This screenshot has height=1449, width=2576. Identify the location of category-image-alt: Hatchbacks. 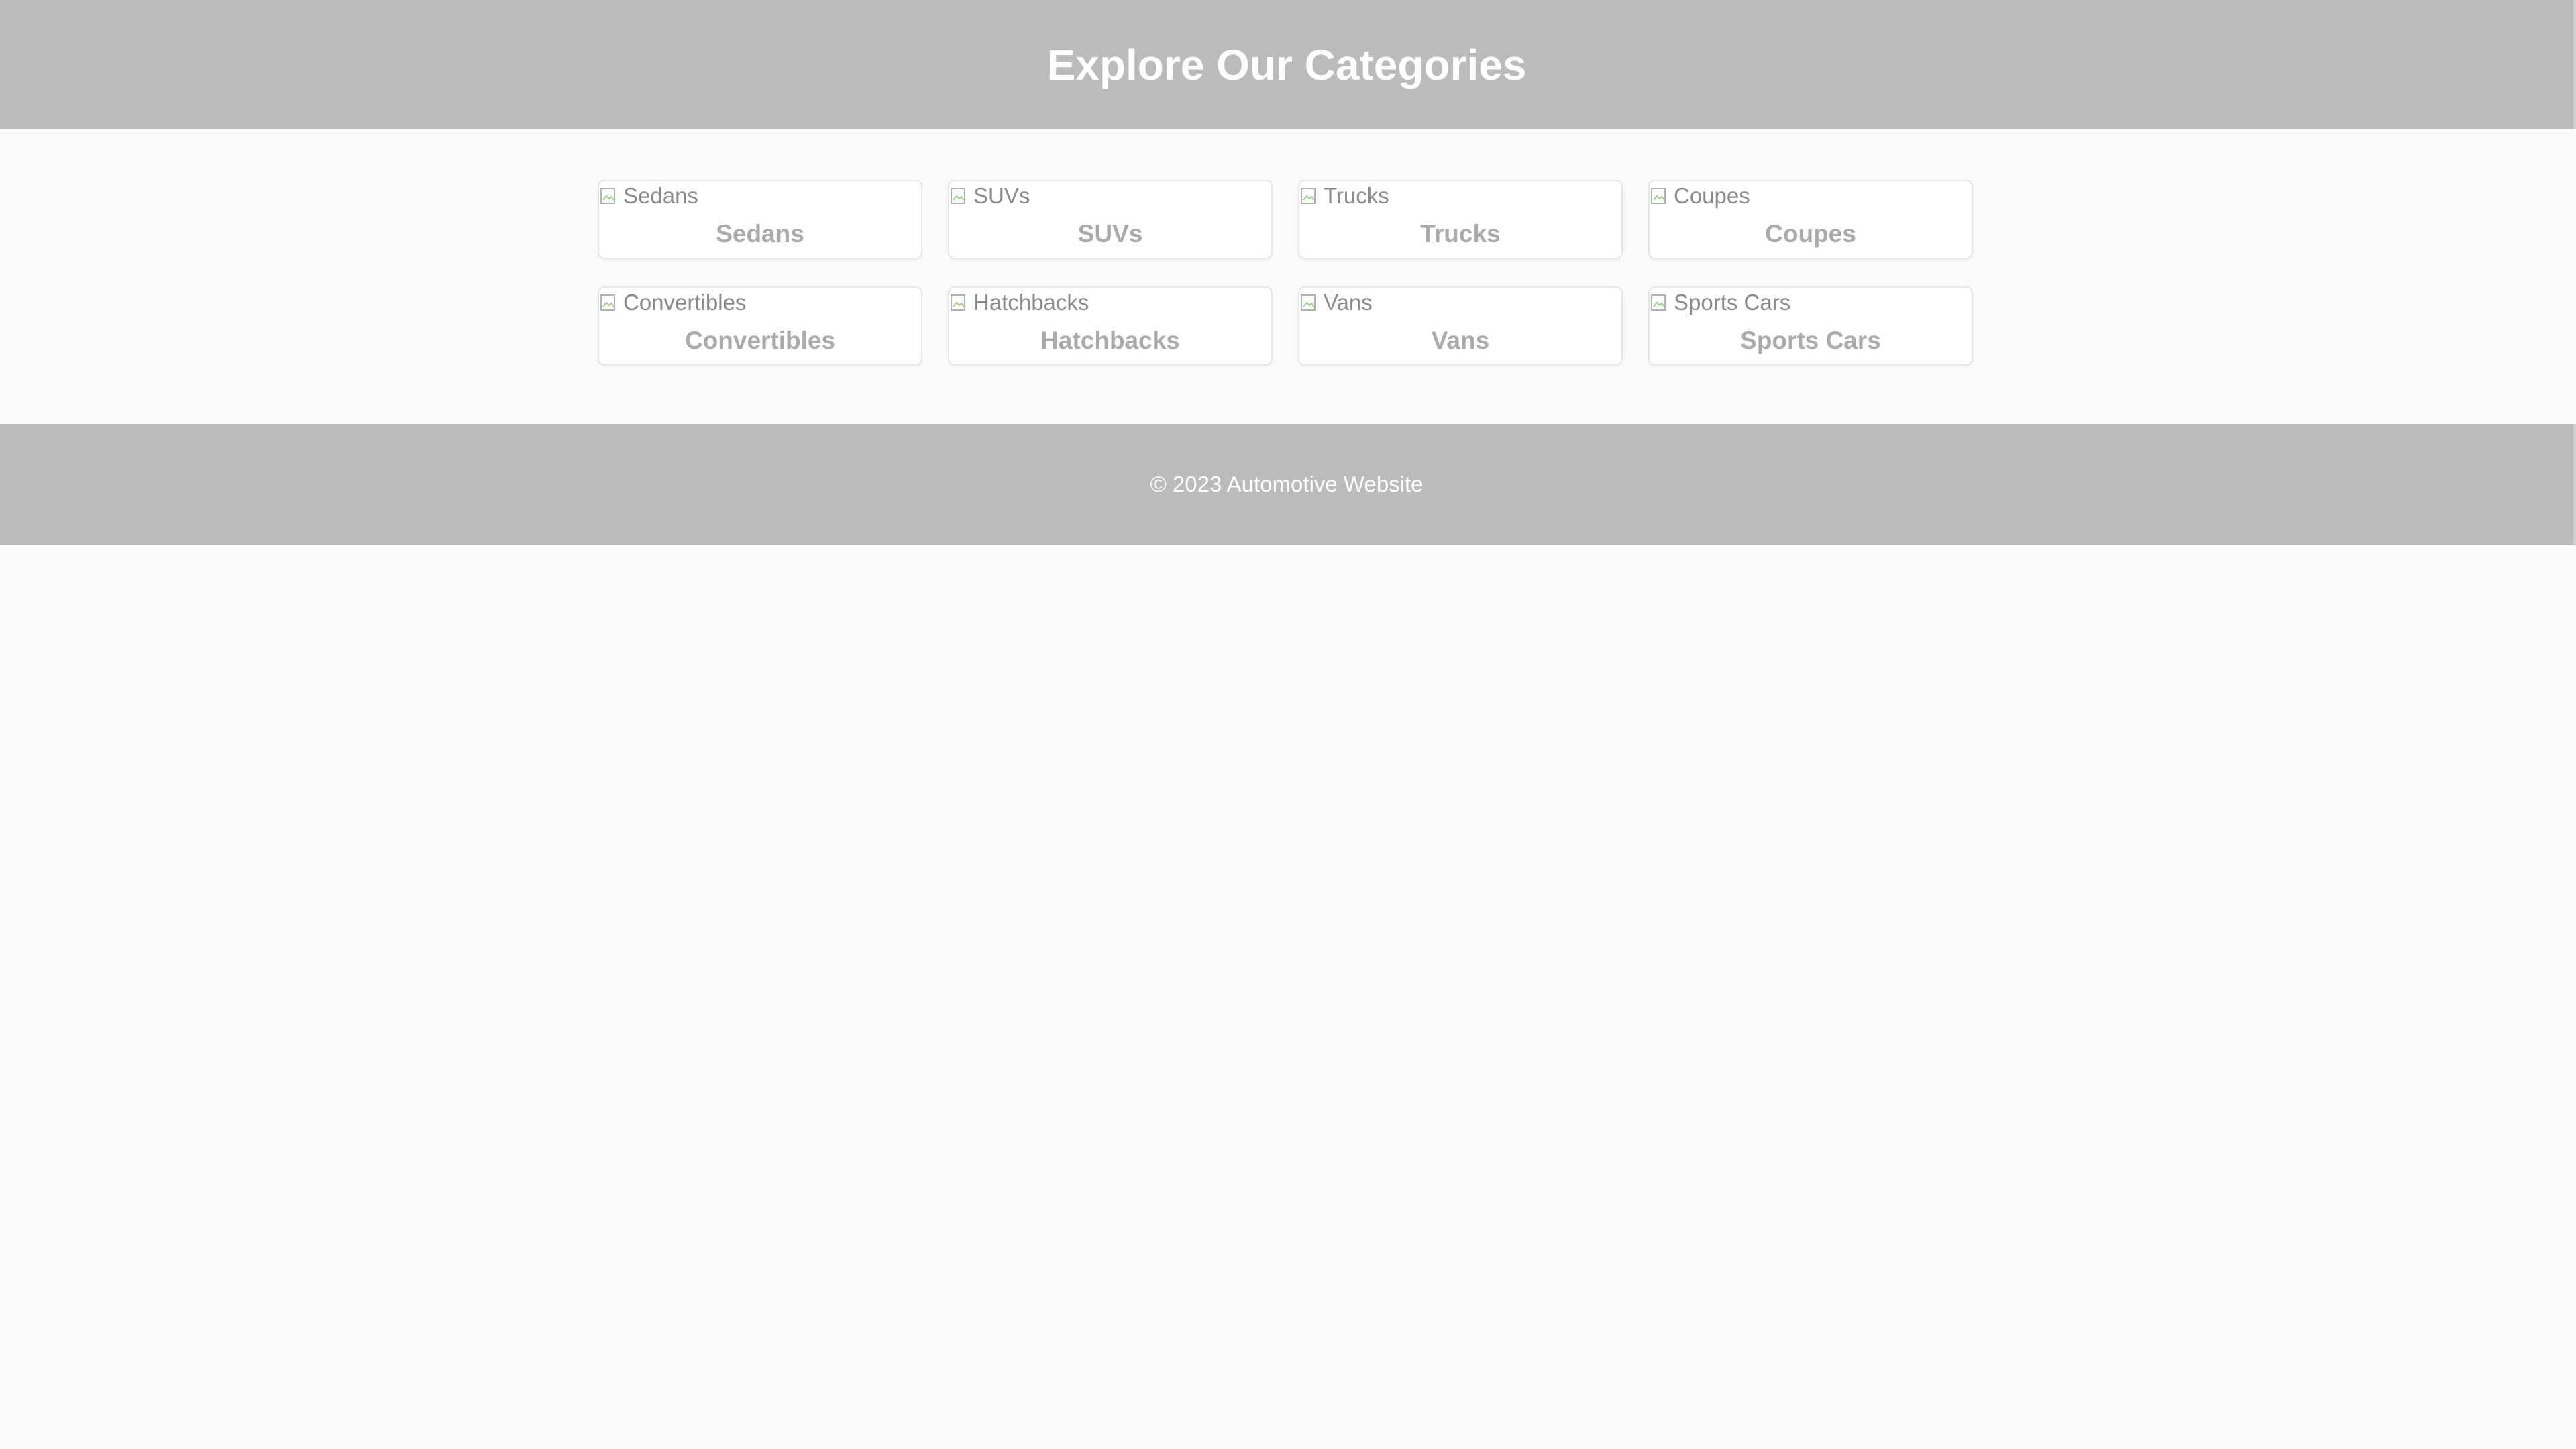
(1031, 302).